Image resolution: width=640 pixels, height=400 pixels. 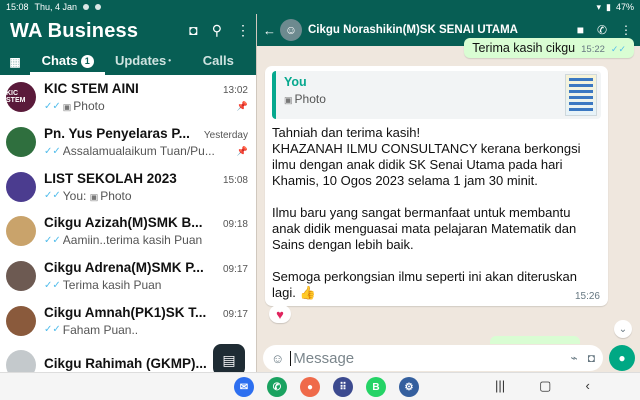 What do you see at coordinates (624, 7) in the screenshot?
I see `battery-level: 47%` at bounding box center [624, 7].